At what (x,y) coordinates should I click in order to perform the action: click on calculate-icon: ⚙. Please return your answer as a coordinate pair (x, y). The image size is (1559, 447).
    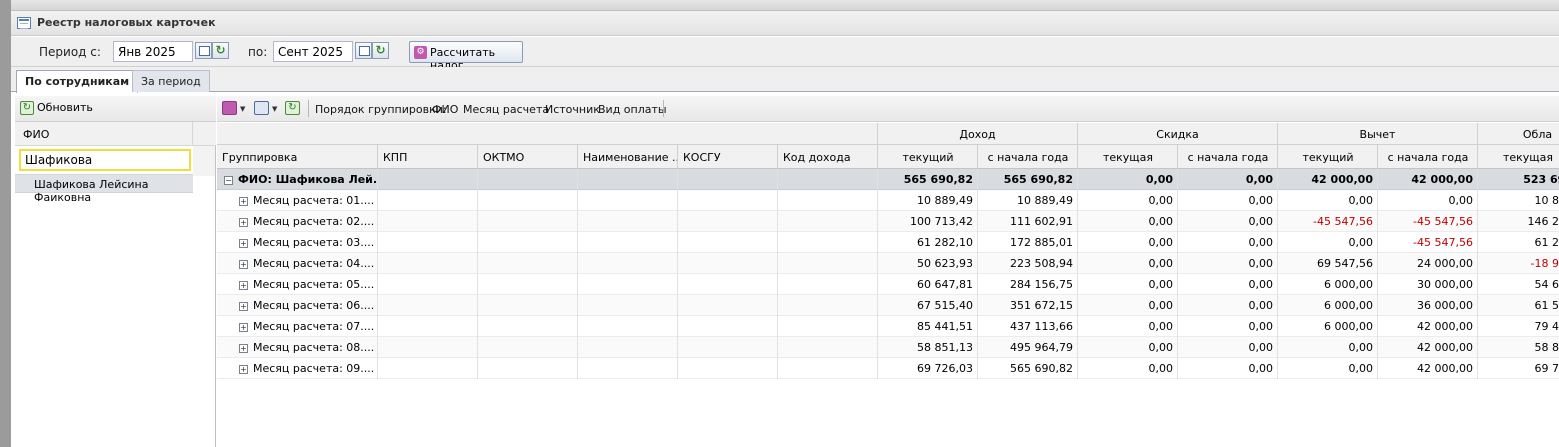
    Looking at the image, I should click on (420, 52).